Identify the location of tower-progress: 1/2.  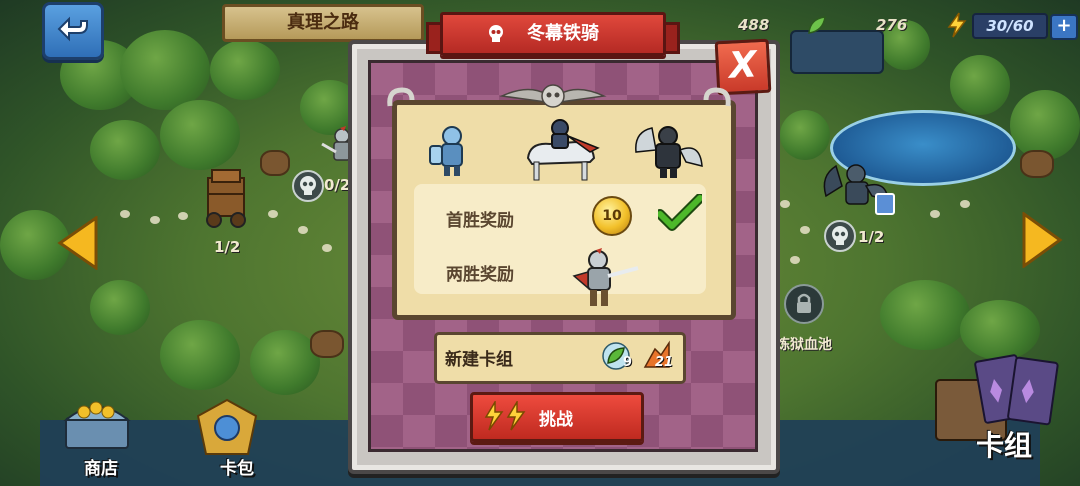
(227, 247).